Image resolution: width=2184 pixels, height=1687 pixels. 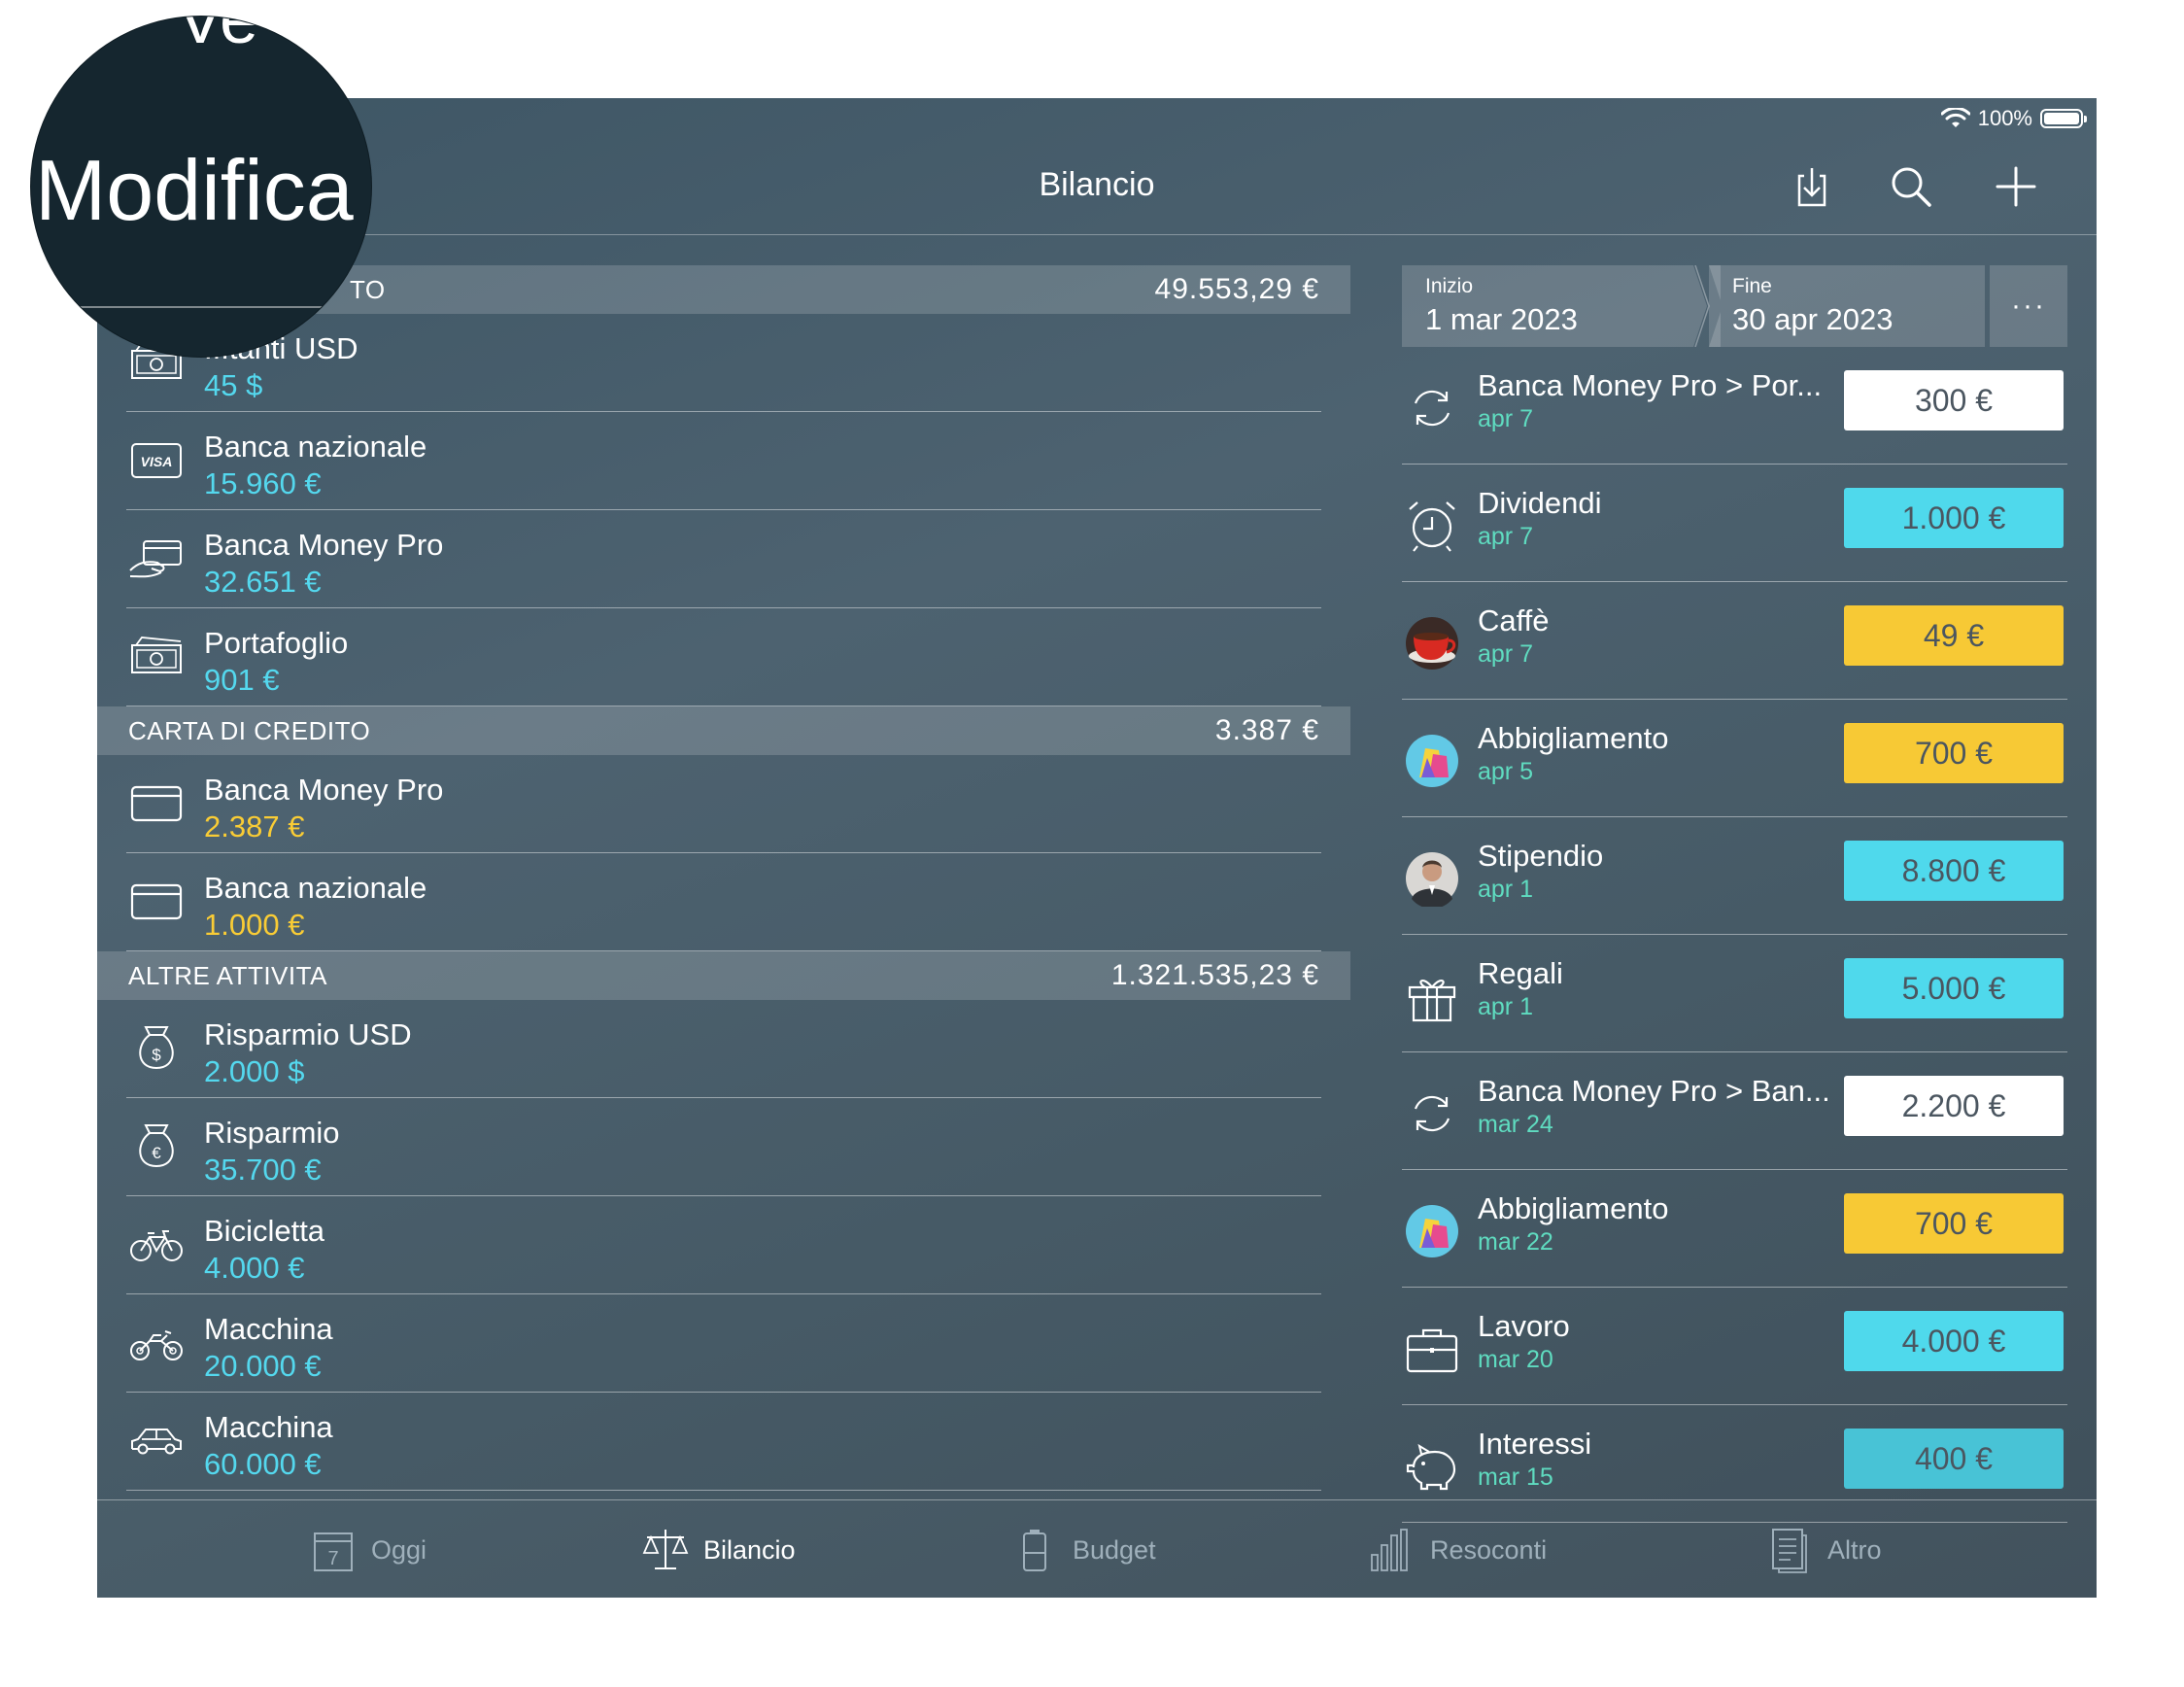 What do you see at coordinates (254, 1071) in the screenshot?
I see `account-amount: 2.000 $` at bounding box center [254, 1071].